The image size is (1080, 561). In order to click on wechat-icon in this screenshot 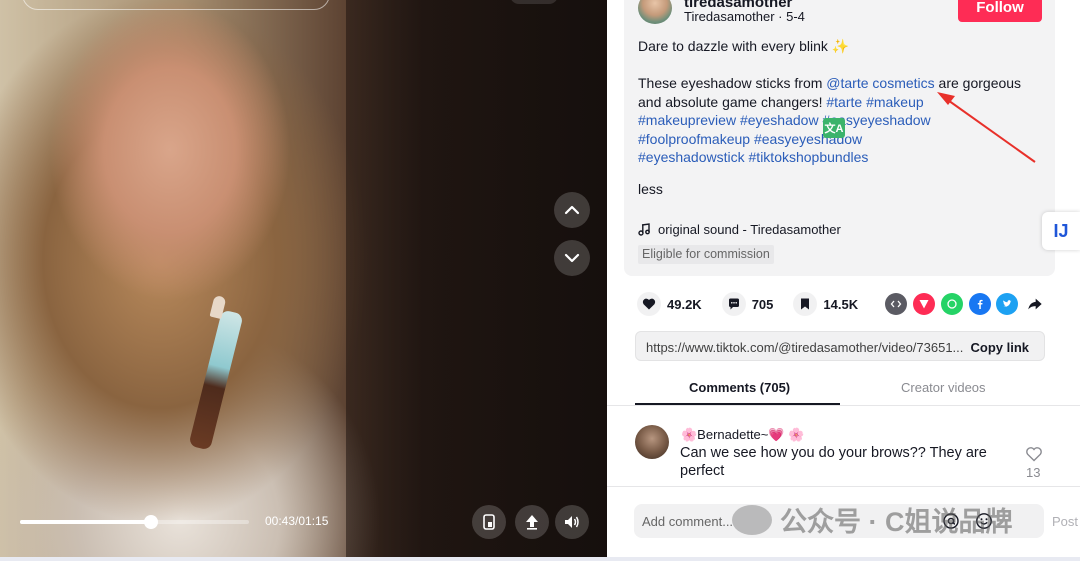, I will do `click(752, 519)`.